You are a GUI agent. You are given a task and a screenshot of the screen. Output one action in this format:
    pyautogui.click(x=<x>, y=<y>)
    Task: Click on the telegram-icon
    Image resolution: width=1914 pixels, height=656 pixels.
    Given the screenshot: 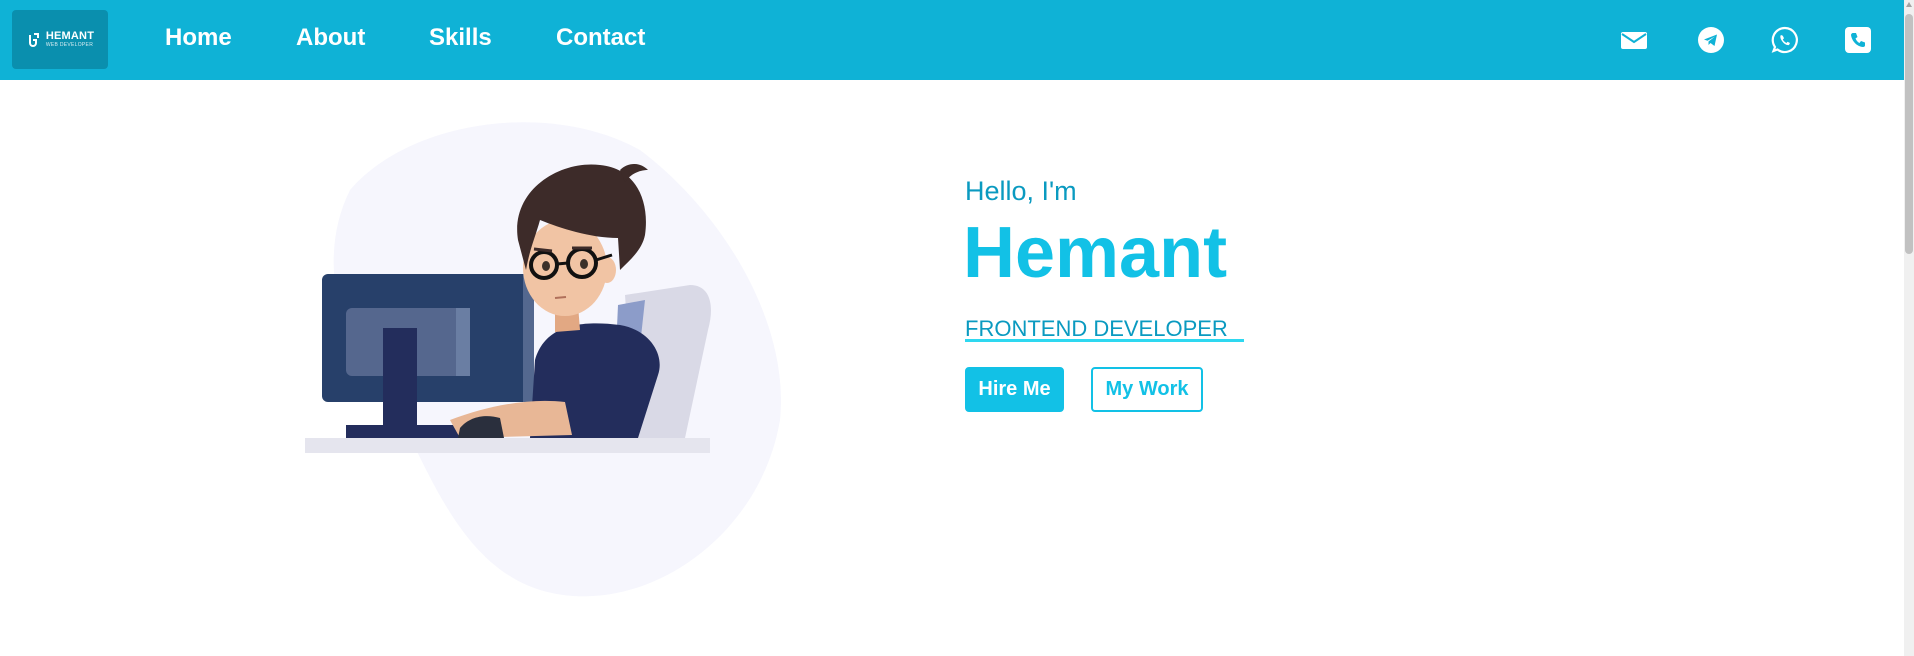 What is the action you would take?
    pyautogui.click(x=1711, y=40)
    